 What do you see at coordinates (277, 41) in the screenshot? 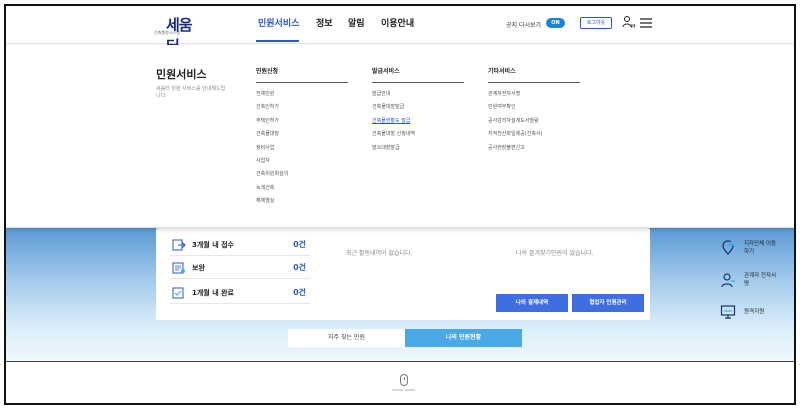
I see `nav-active-underline` at bounding box center [277, 41].